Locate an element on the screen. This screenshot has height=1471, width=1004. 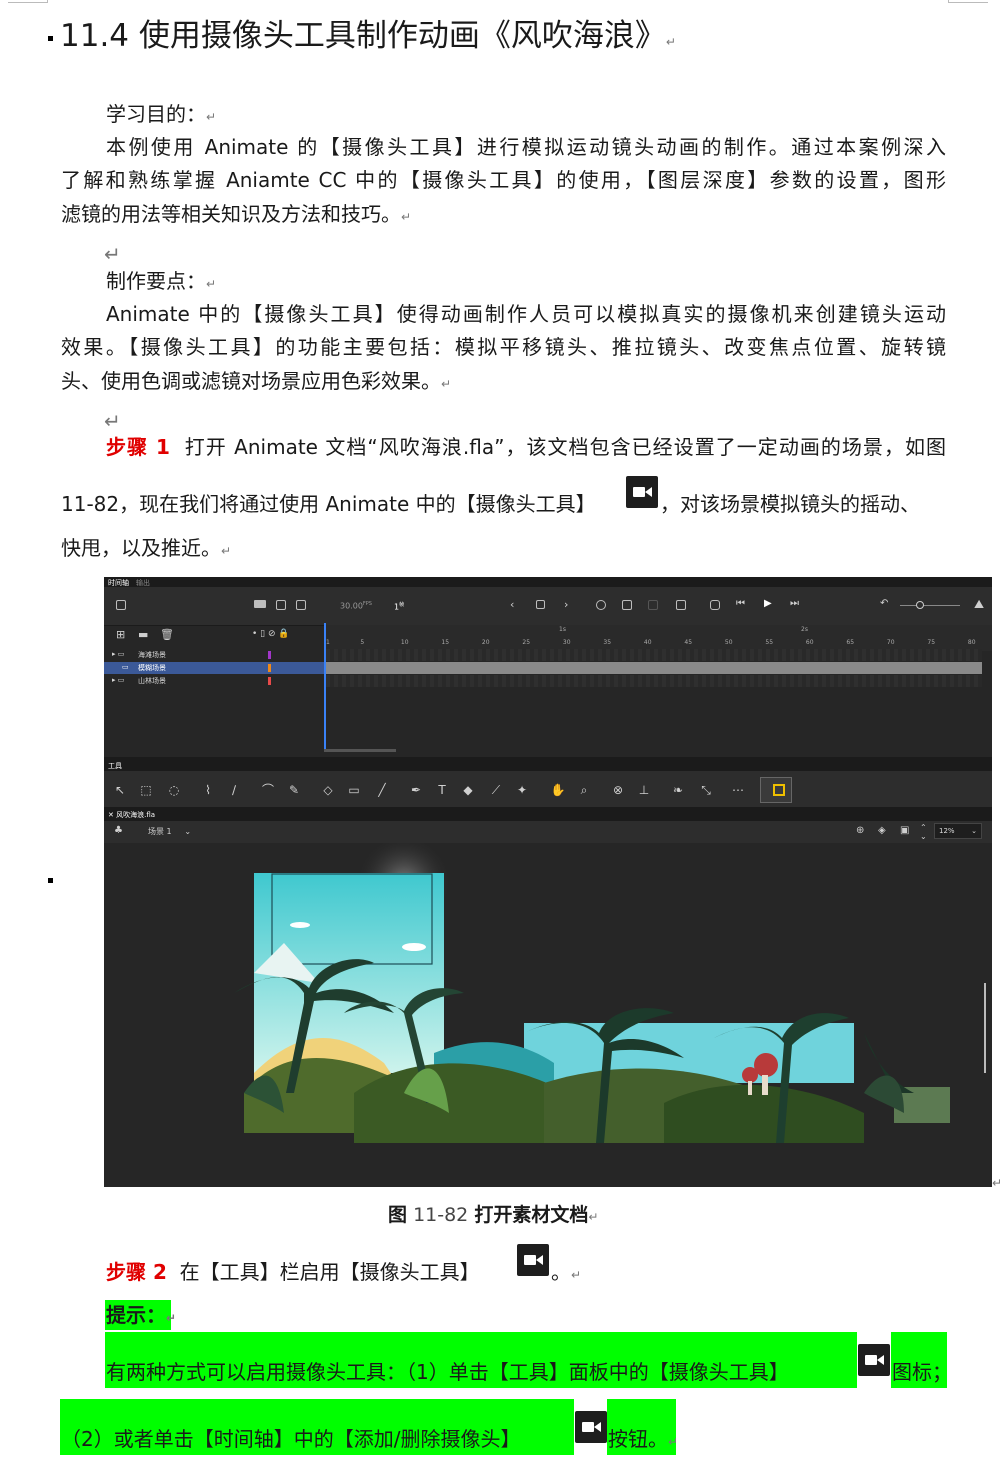
playhead is located at coordinates (325, 686).